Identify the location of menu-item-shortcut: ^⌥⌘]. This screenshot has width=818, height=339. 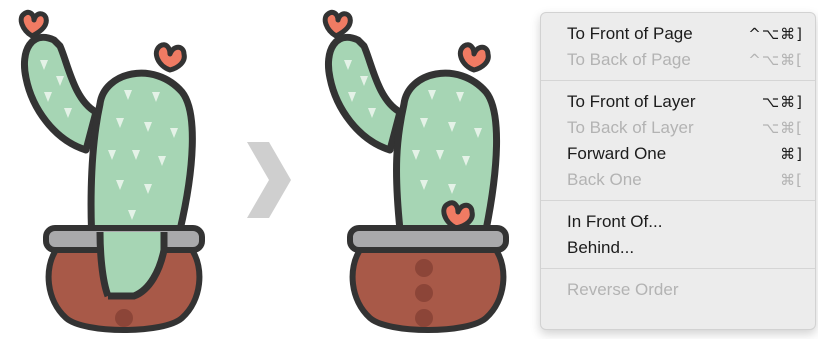
(775, 34).